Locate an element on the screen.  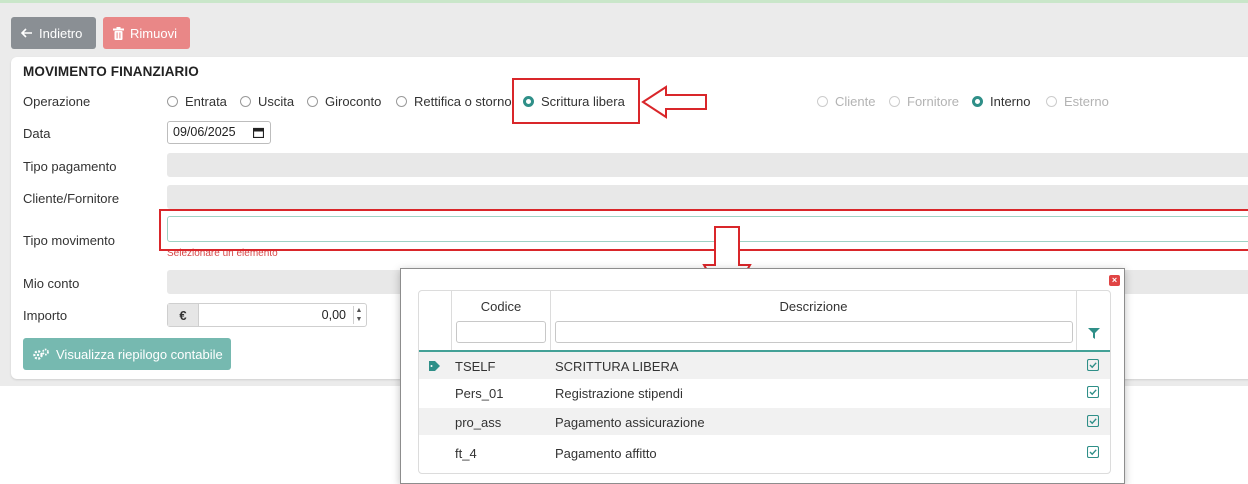
radio-giroconto: Giroconto is located at coordinates (344, 101).